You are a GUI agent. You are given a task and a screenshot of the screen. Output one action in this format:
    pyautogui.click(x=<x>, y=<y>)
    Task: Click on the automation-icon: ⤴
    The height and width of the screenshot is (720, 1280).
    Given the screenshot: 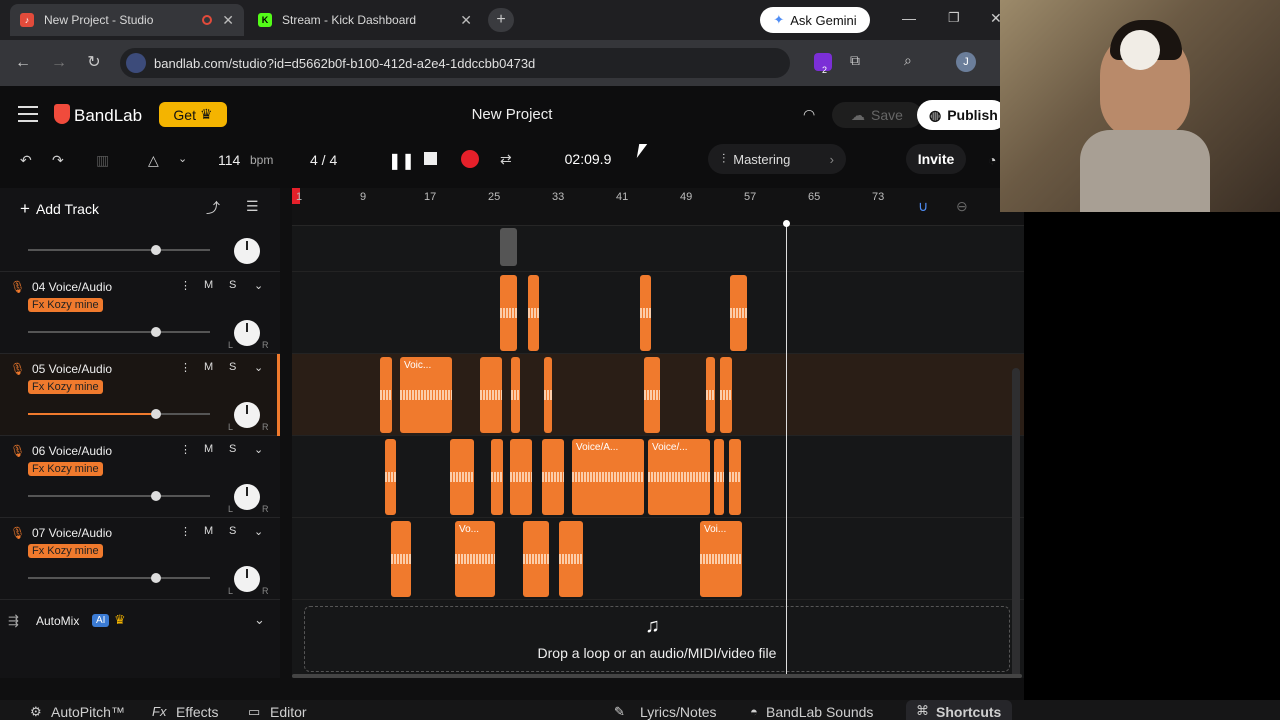 What is the action you would take?
    pyautogui.click(x=213, y=208)
    